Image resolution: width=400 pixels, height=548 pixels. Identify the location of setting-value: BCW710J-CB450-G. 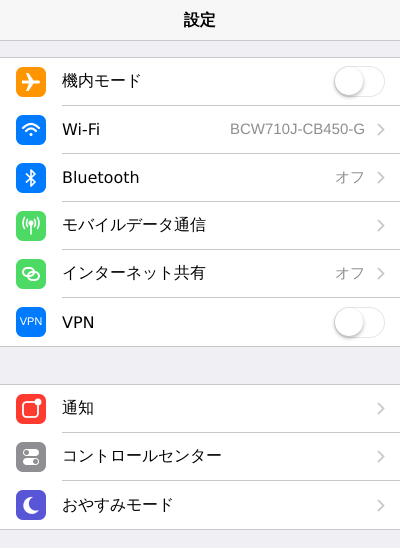
(297, 129).